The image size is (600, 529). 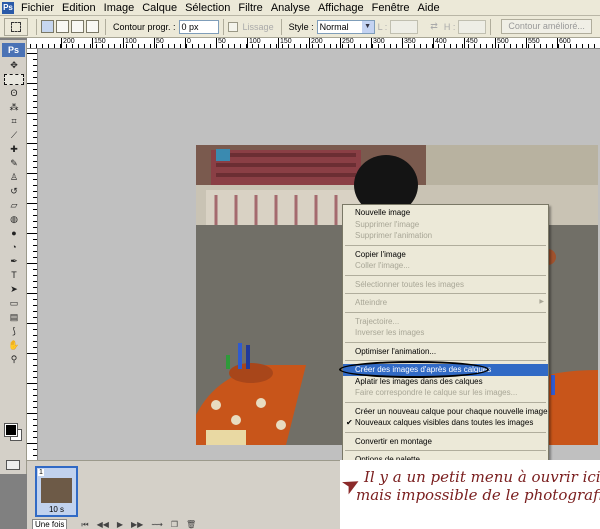 What do you see at coordinates (156, 524) in the screenshot?
I see `tween-icon: ⟿` at bounding box center [156, 524].